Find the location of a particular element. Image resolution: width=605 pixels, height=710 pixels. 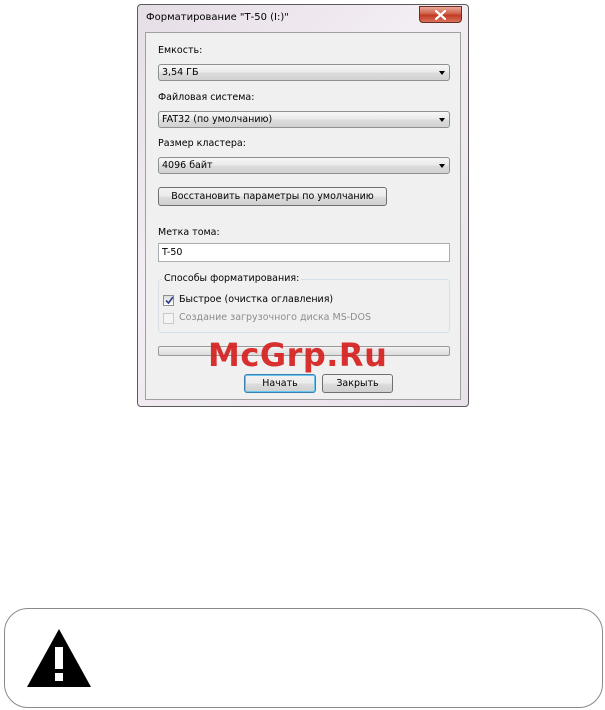

volume-label-input is located at coordinates (304, 252).